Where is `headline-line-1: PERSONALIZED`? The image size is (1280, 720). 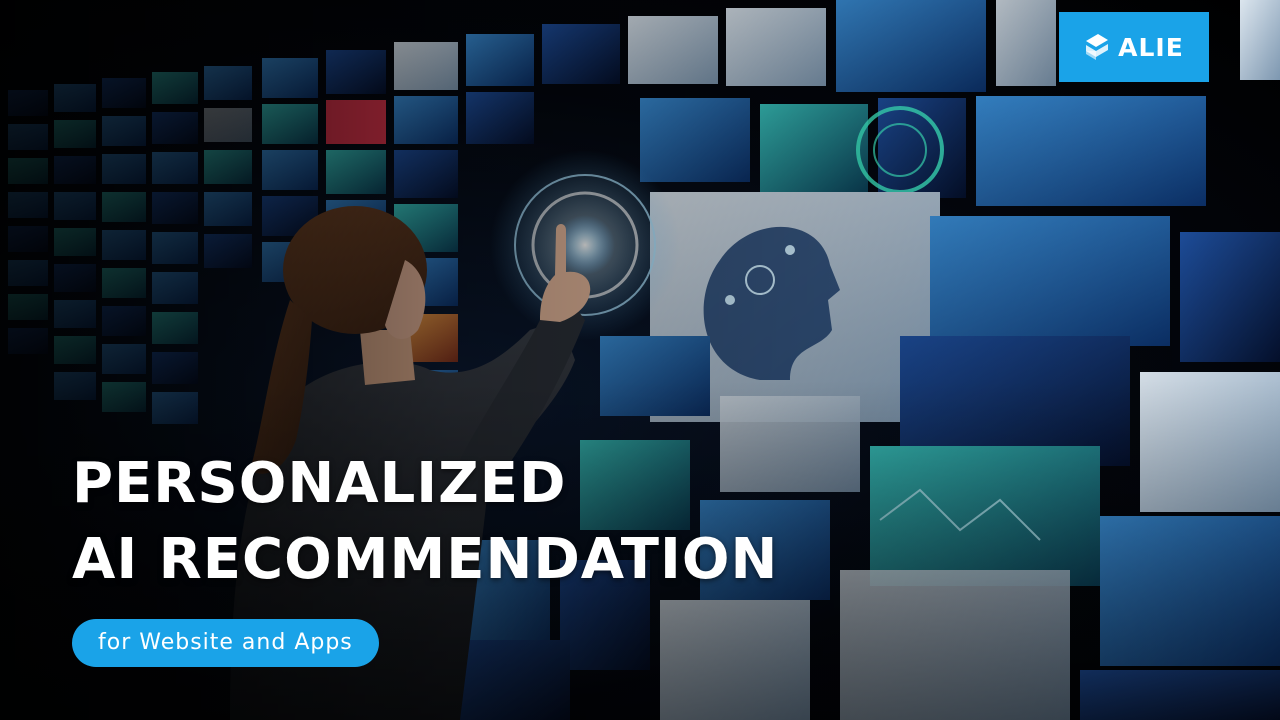 headline-line-1: PERSONALIZED is located at coordinates (319, 483).